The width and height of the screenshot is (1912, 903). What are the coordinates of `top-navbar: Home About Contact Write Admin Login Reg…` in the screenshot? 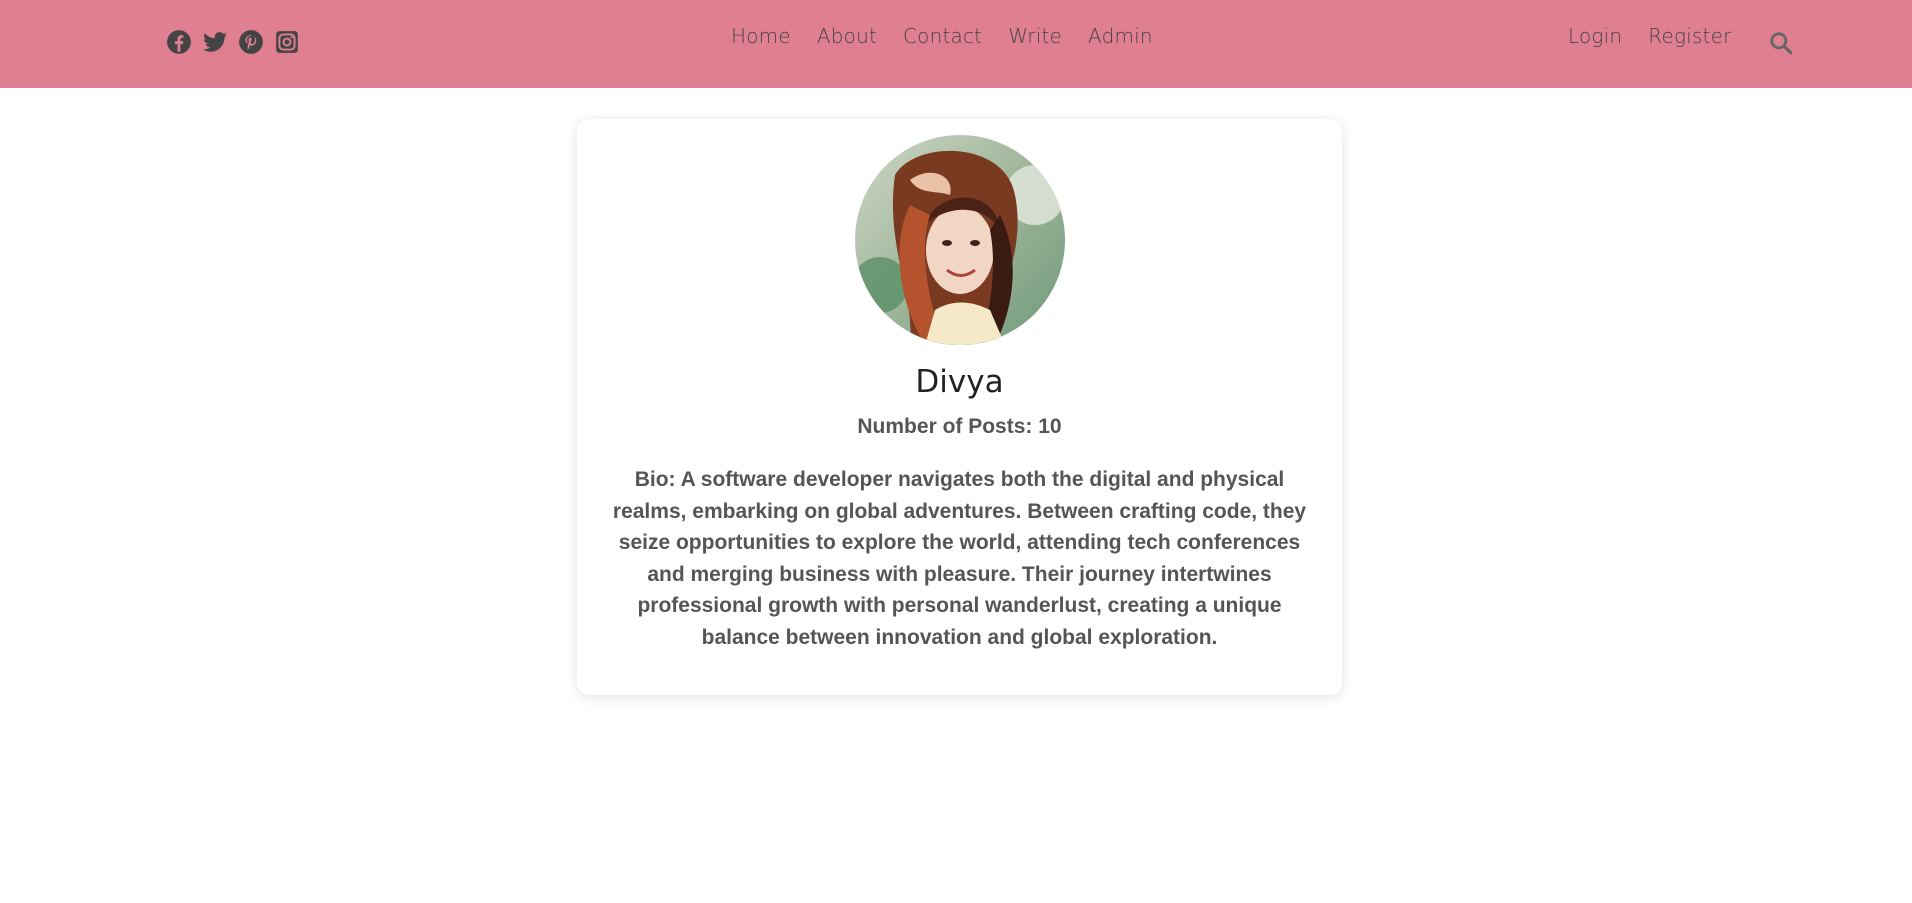 It's located at (956, 44).